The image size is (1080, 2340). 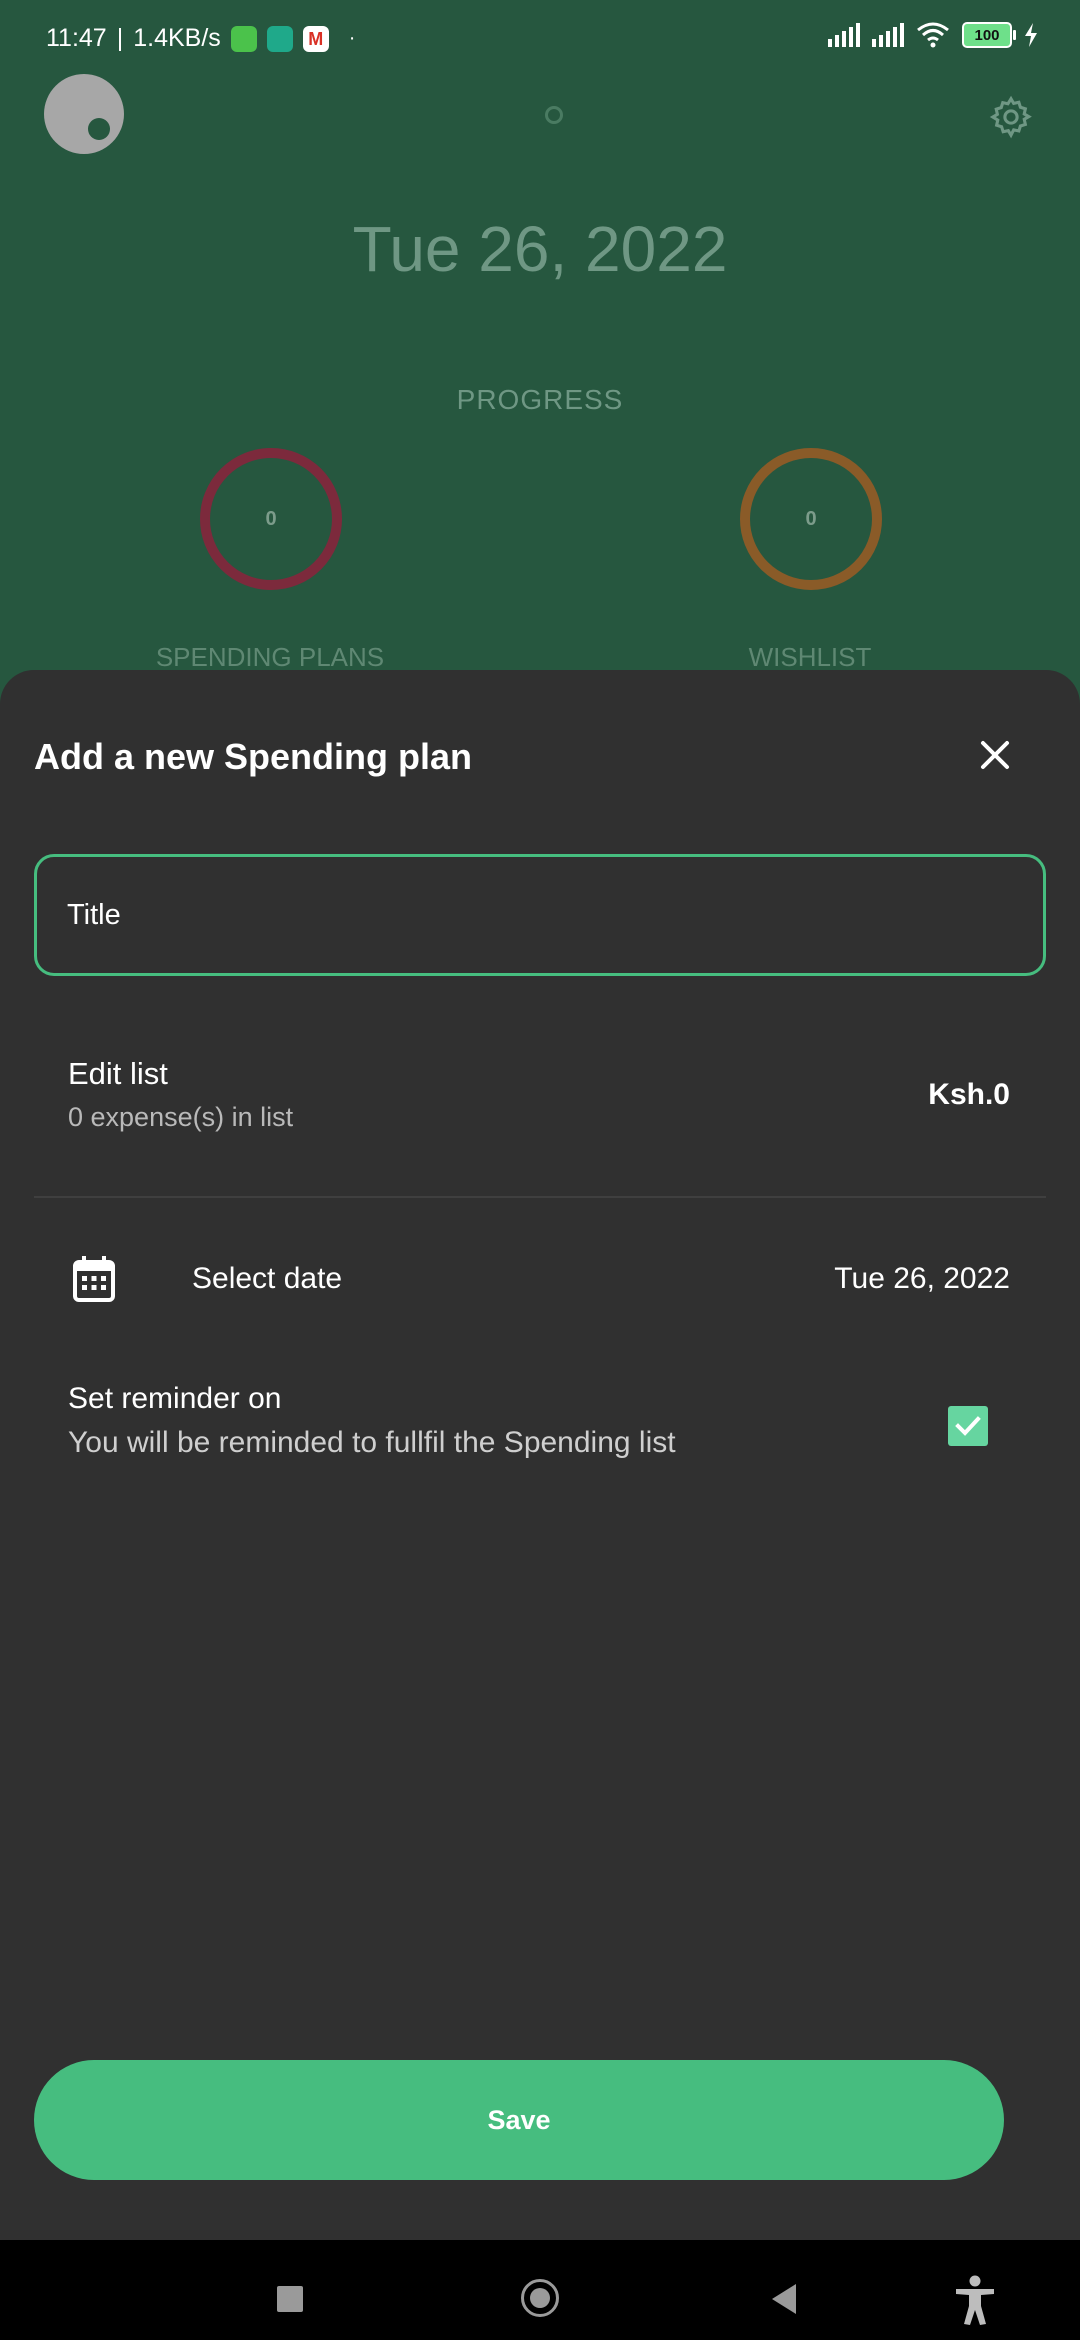 I want to click on calendar-icon, so click(x=94, y=1279).